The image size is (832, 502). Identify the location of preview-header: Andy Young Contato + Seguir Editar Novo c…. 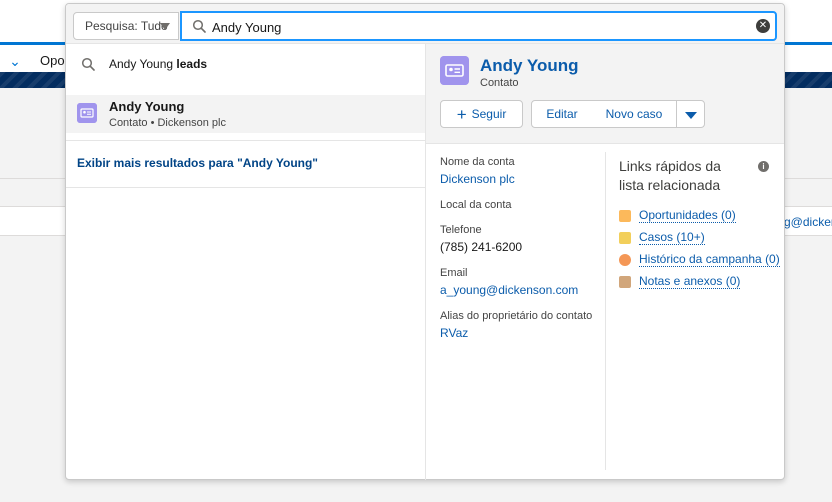
(605, 94).